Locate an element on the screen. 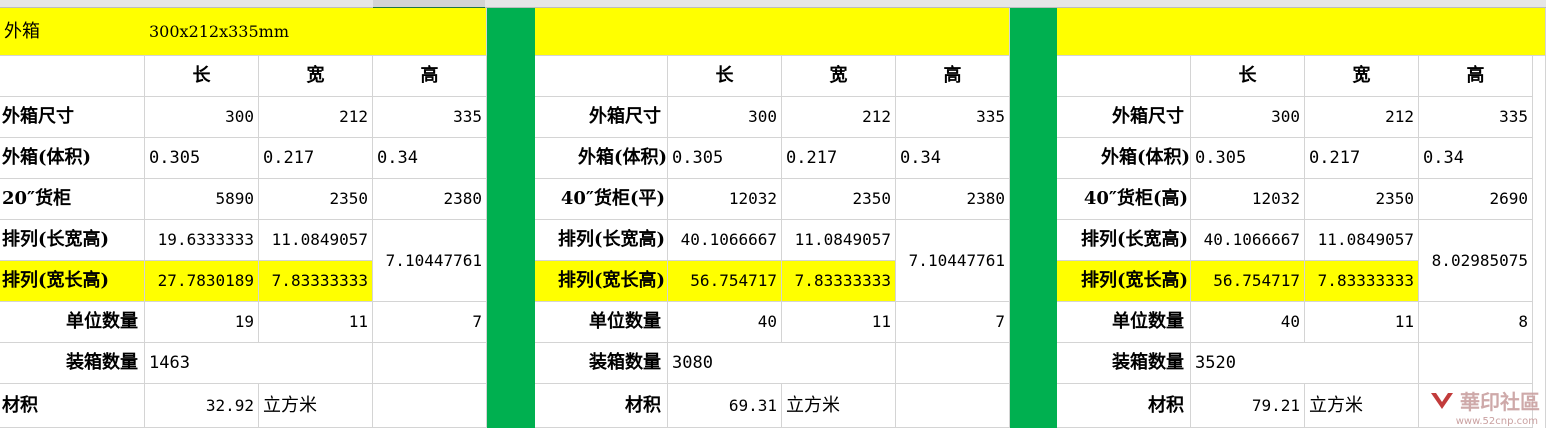  header-spec-cell: 300x212x335mm is located at coordinates (316, 32).